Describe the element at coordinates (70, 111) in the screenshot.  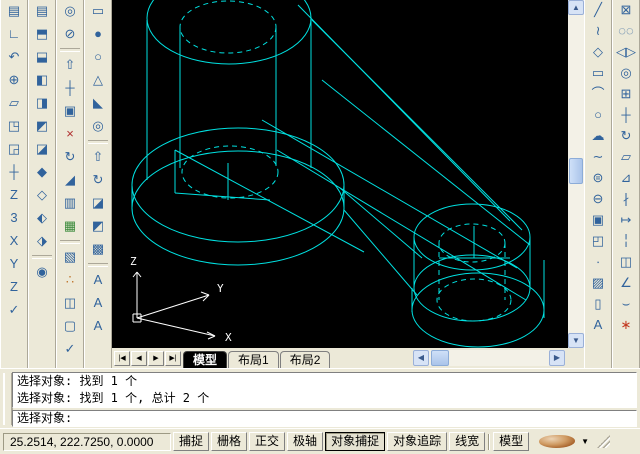
I see `offset-faces-icon: ▣` at that location.